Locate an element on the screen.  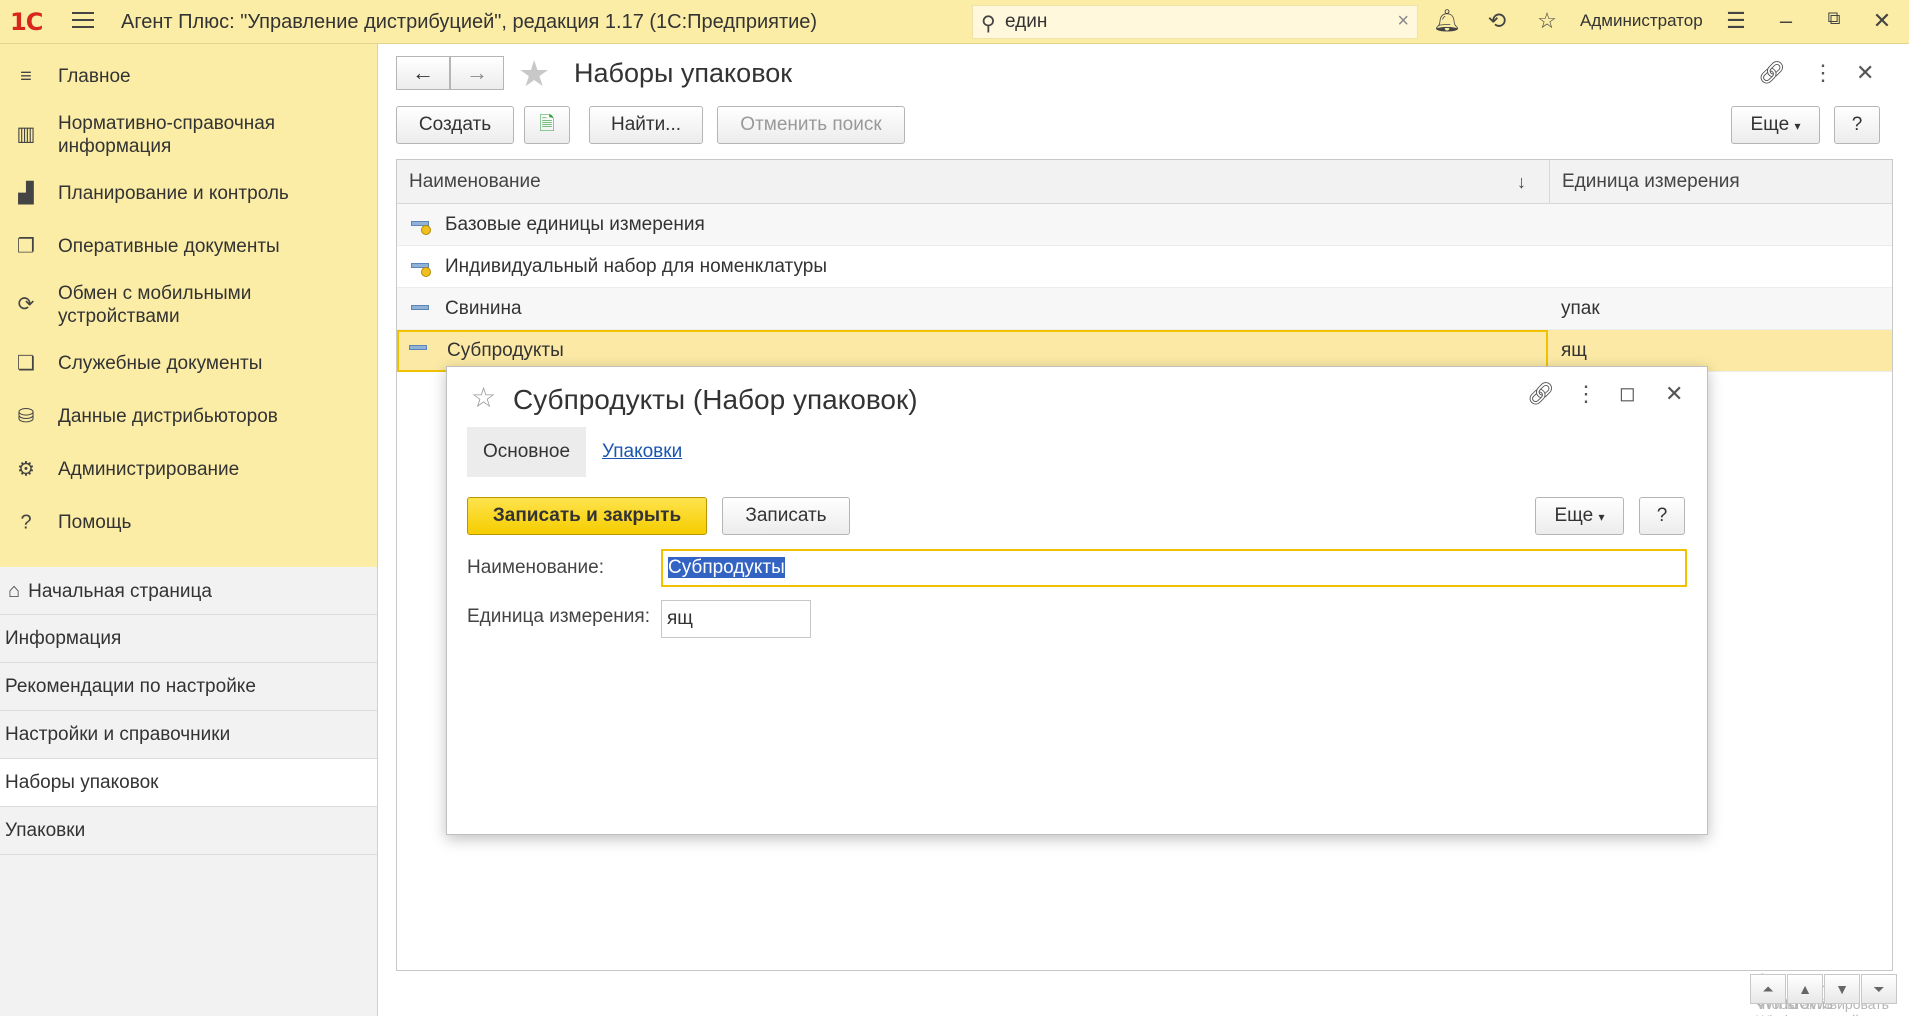
nav-label: Упаковки is located at coordinates (45, 830).